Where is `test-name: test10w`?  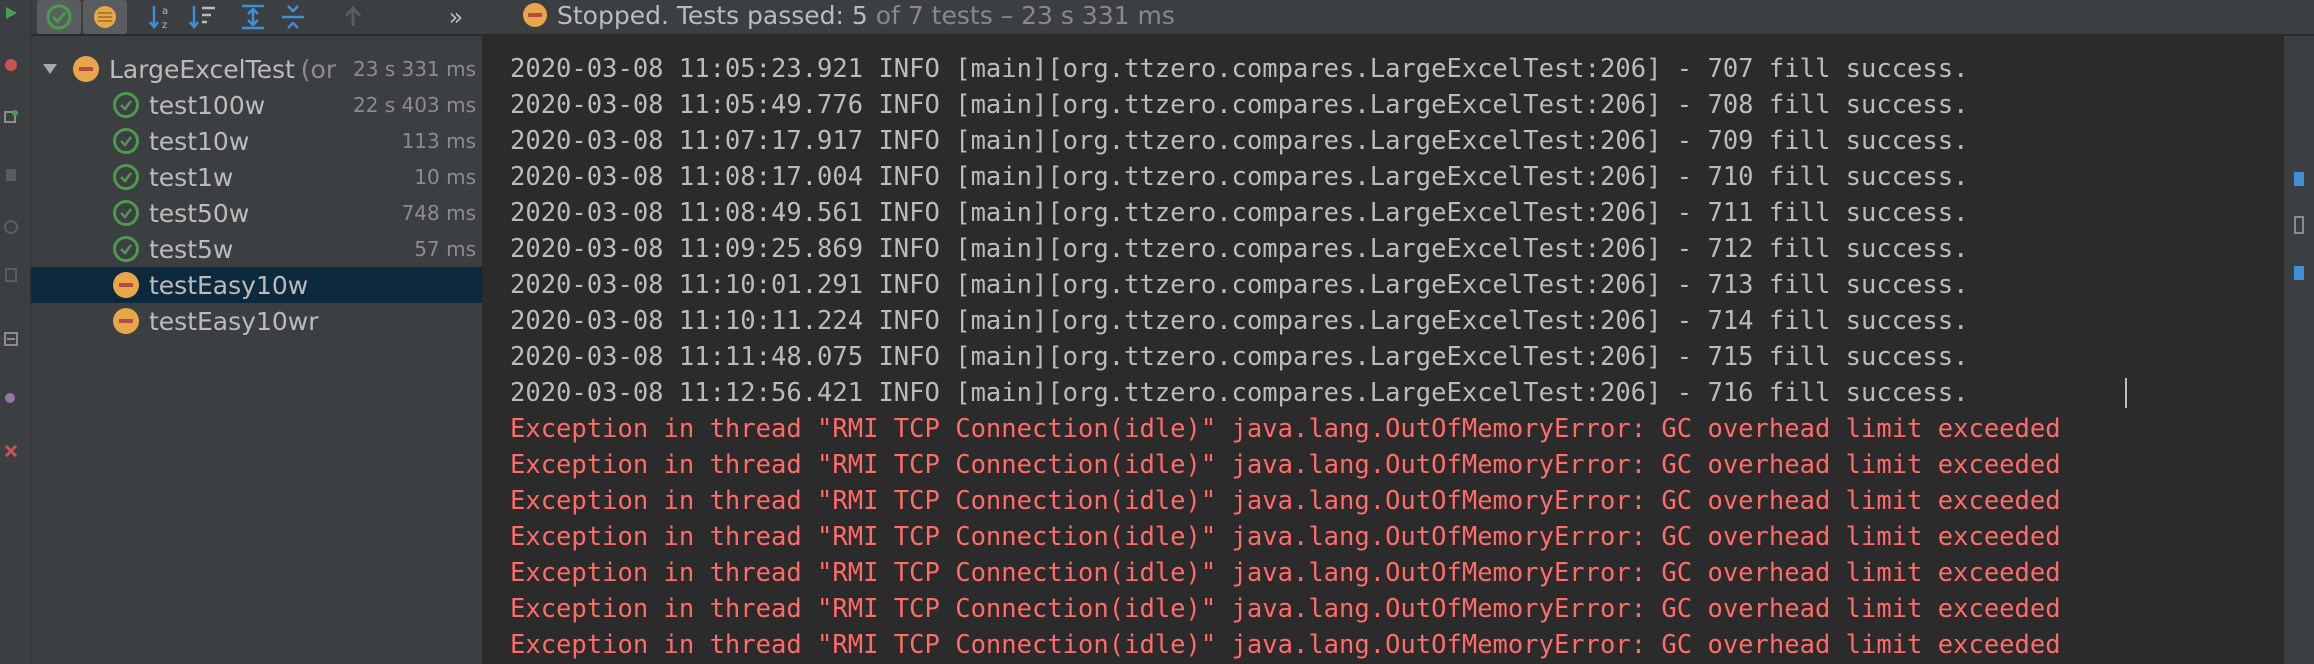 test-name: test10w is located at coordinates (199, 141).